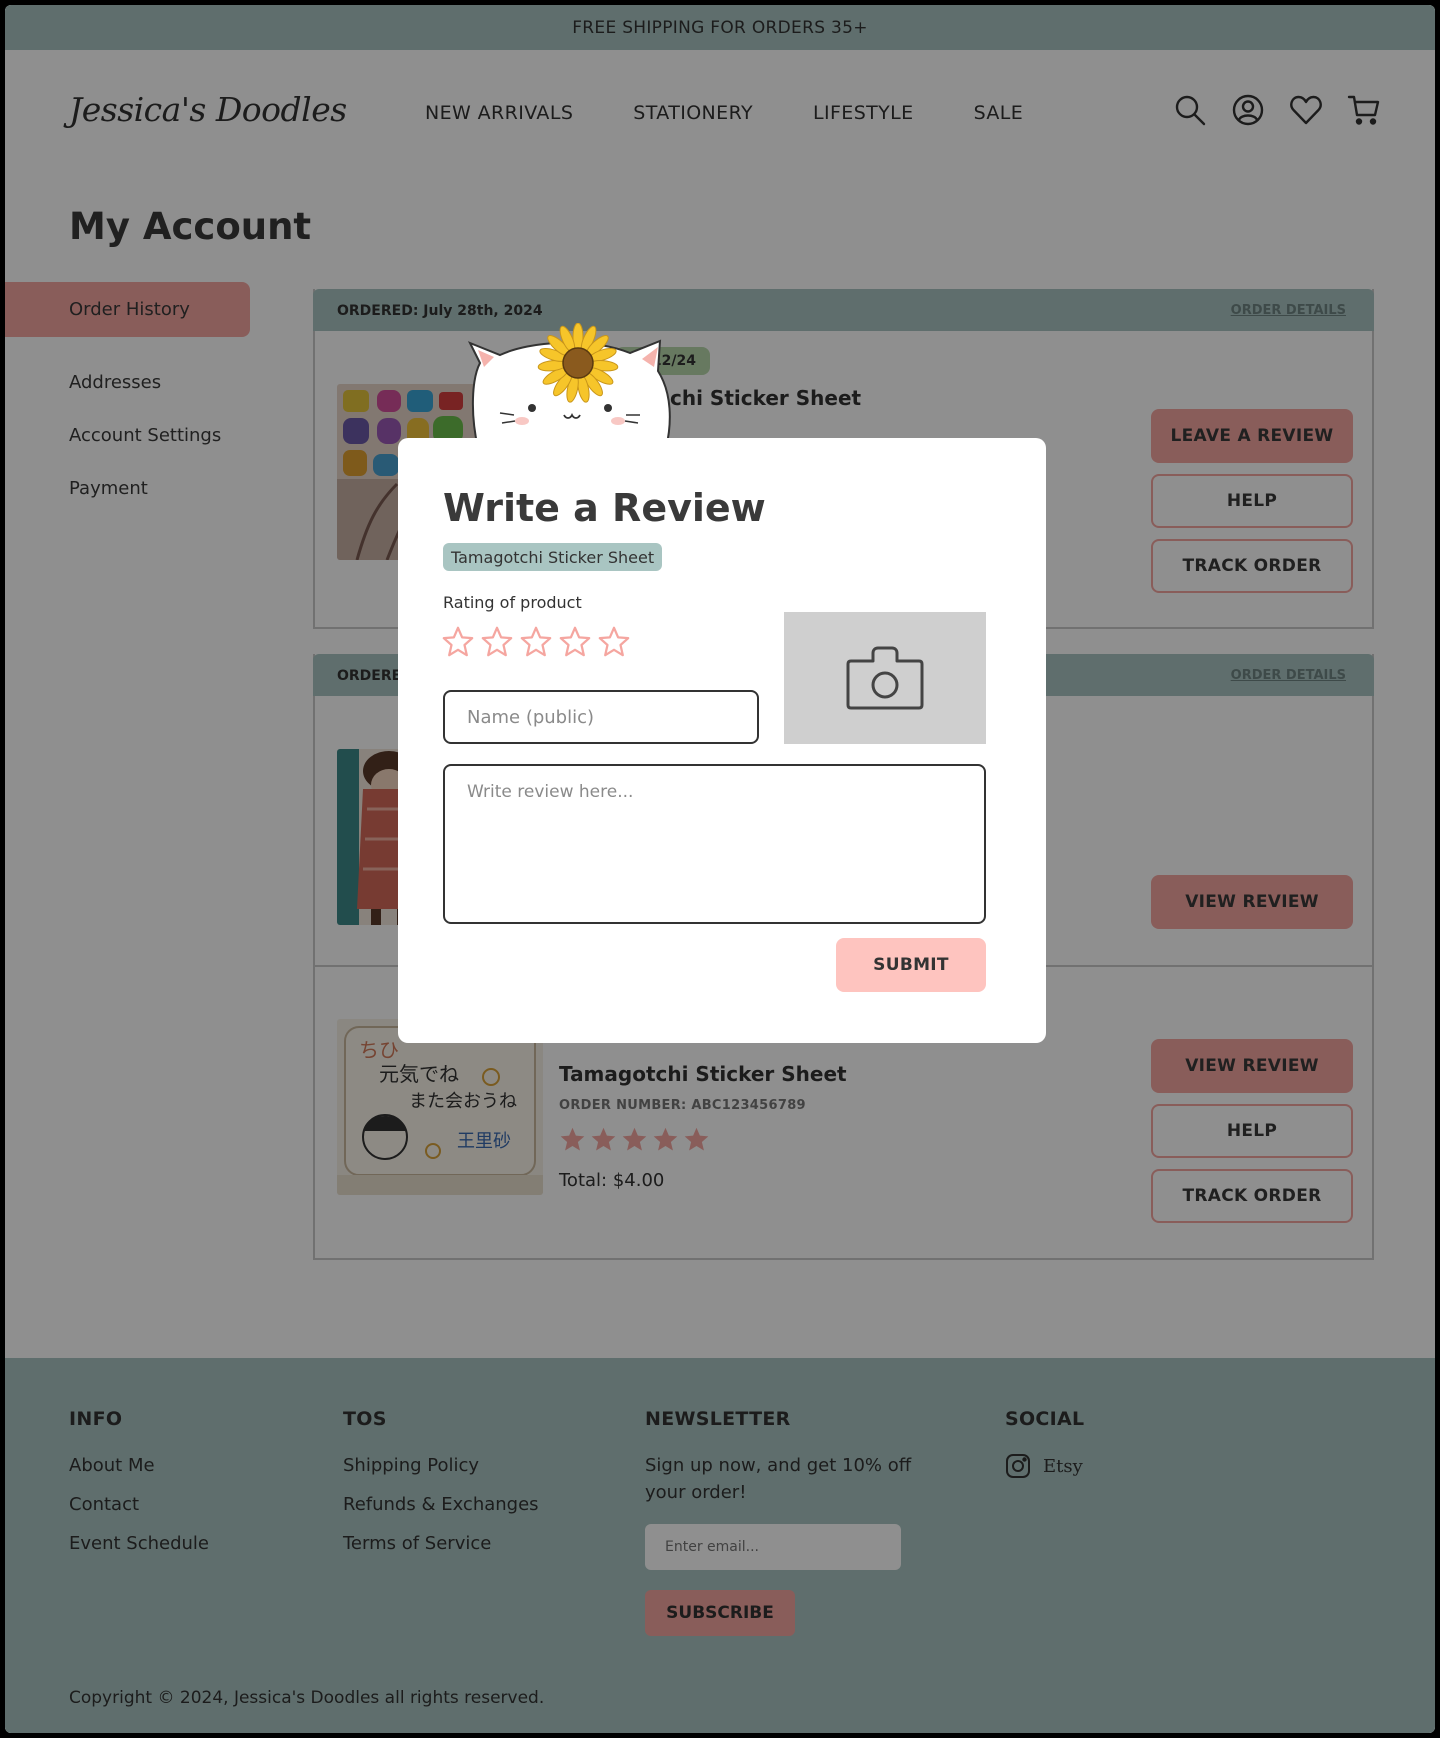 This screenshot has width=1440, height=1738. Describe the element at coordinates (569, 385) in the screenshot. I see `cat-mascot-illustration` at that location.